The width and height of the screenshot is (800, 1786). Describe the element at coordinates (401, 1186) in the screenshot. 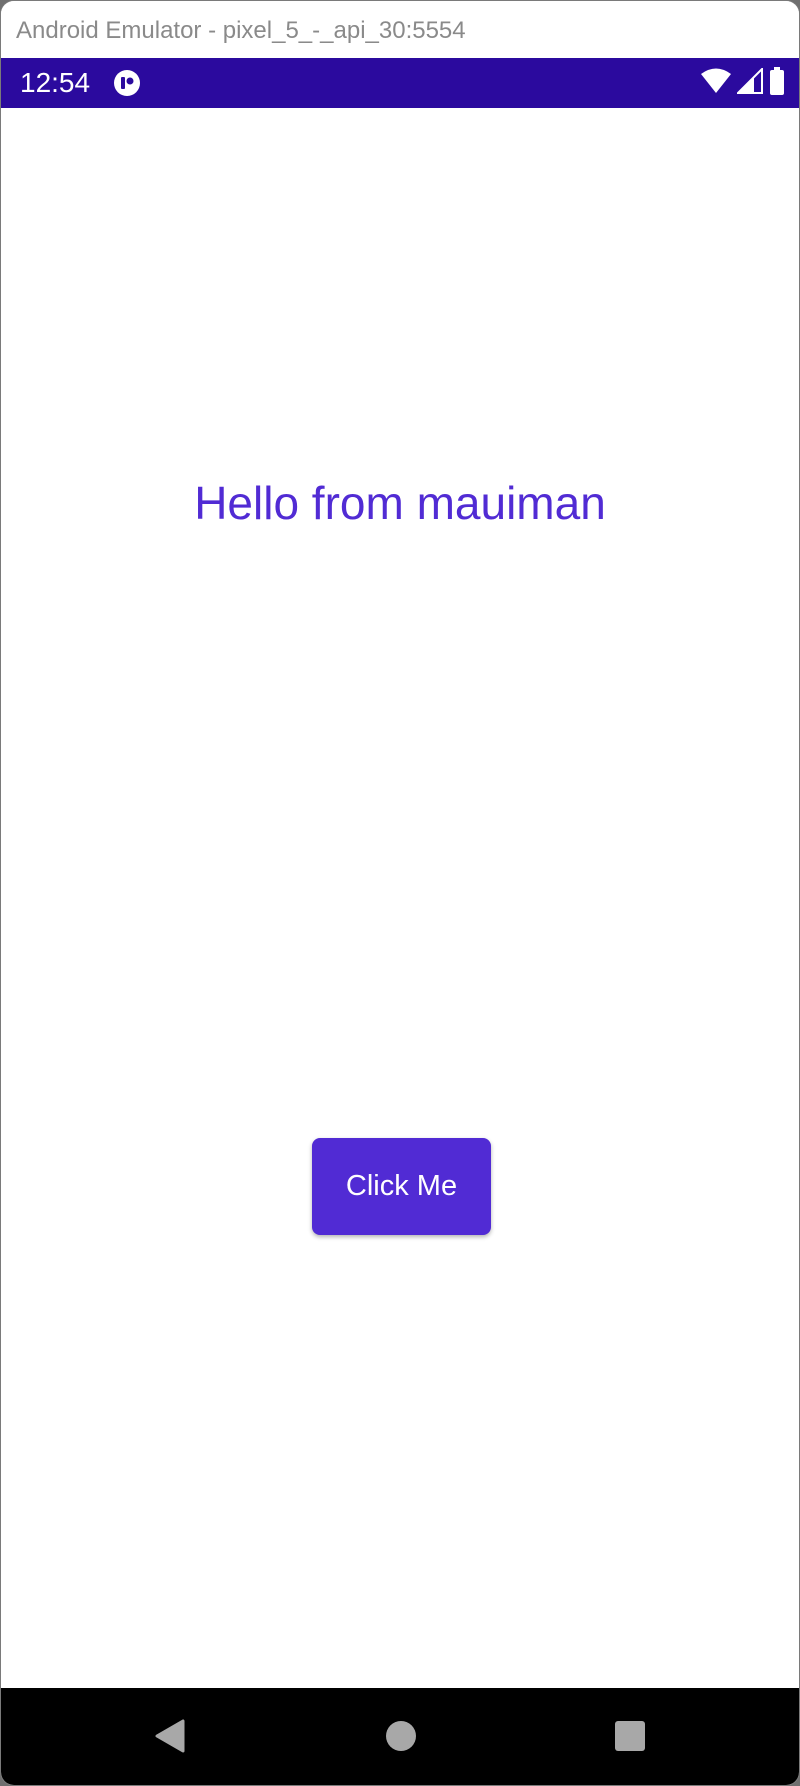

I see `click-me-button: Click Me` at that location.